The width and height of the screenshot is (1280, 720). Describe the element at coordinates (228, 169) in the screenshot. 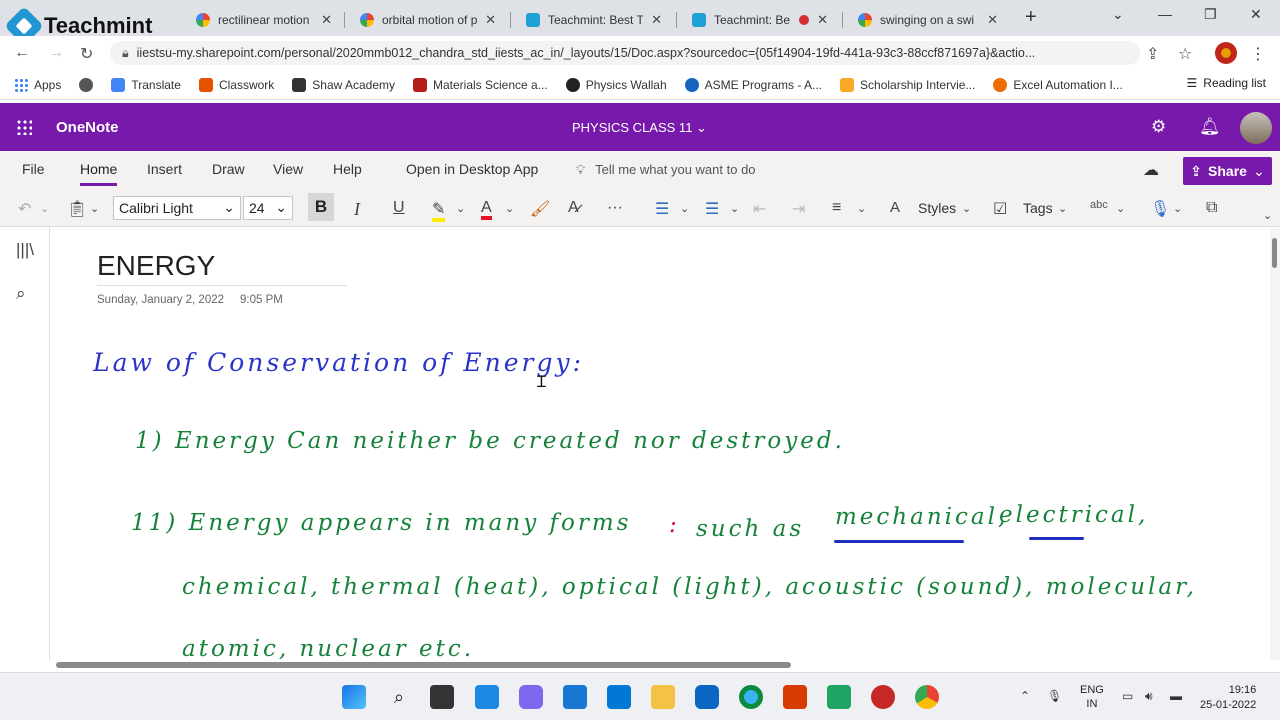

I see `tab-draw: Draw` at that location.